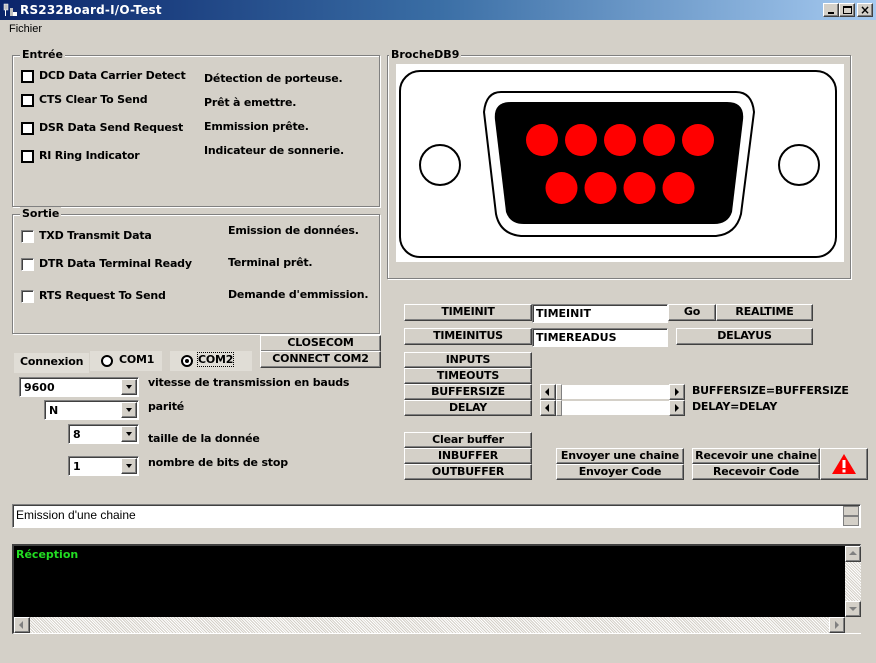  Describe the element at coordinates (853, 609) in the screenshot. I see `scroll-down-arrow-icon` at that location.